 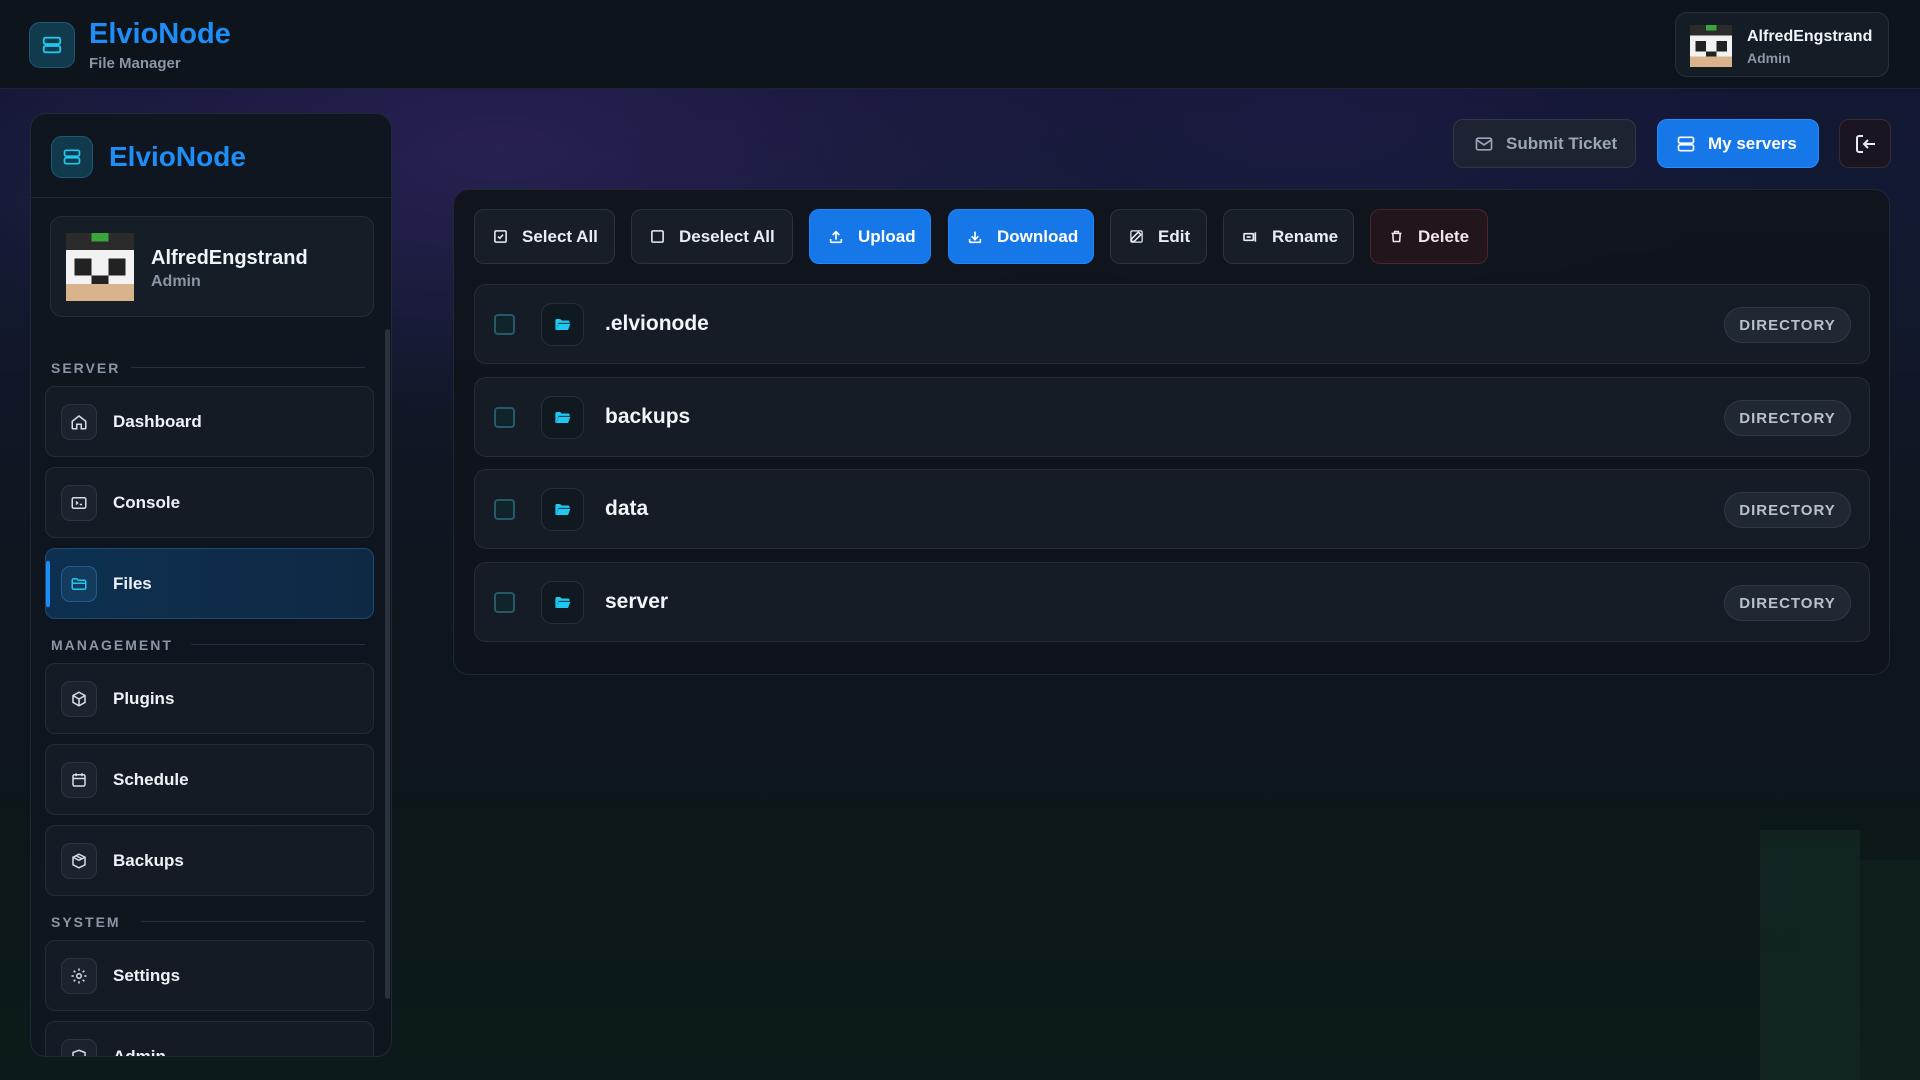 I want to click on sidebar-item-label: Dashboard, so click(x=157, y=421).